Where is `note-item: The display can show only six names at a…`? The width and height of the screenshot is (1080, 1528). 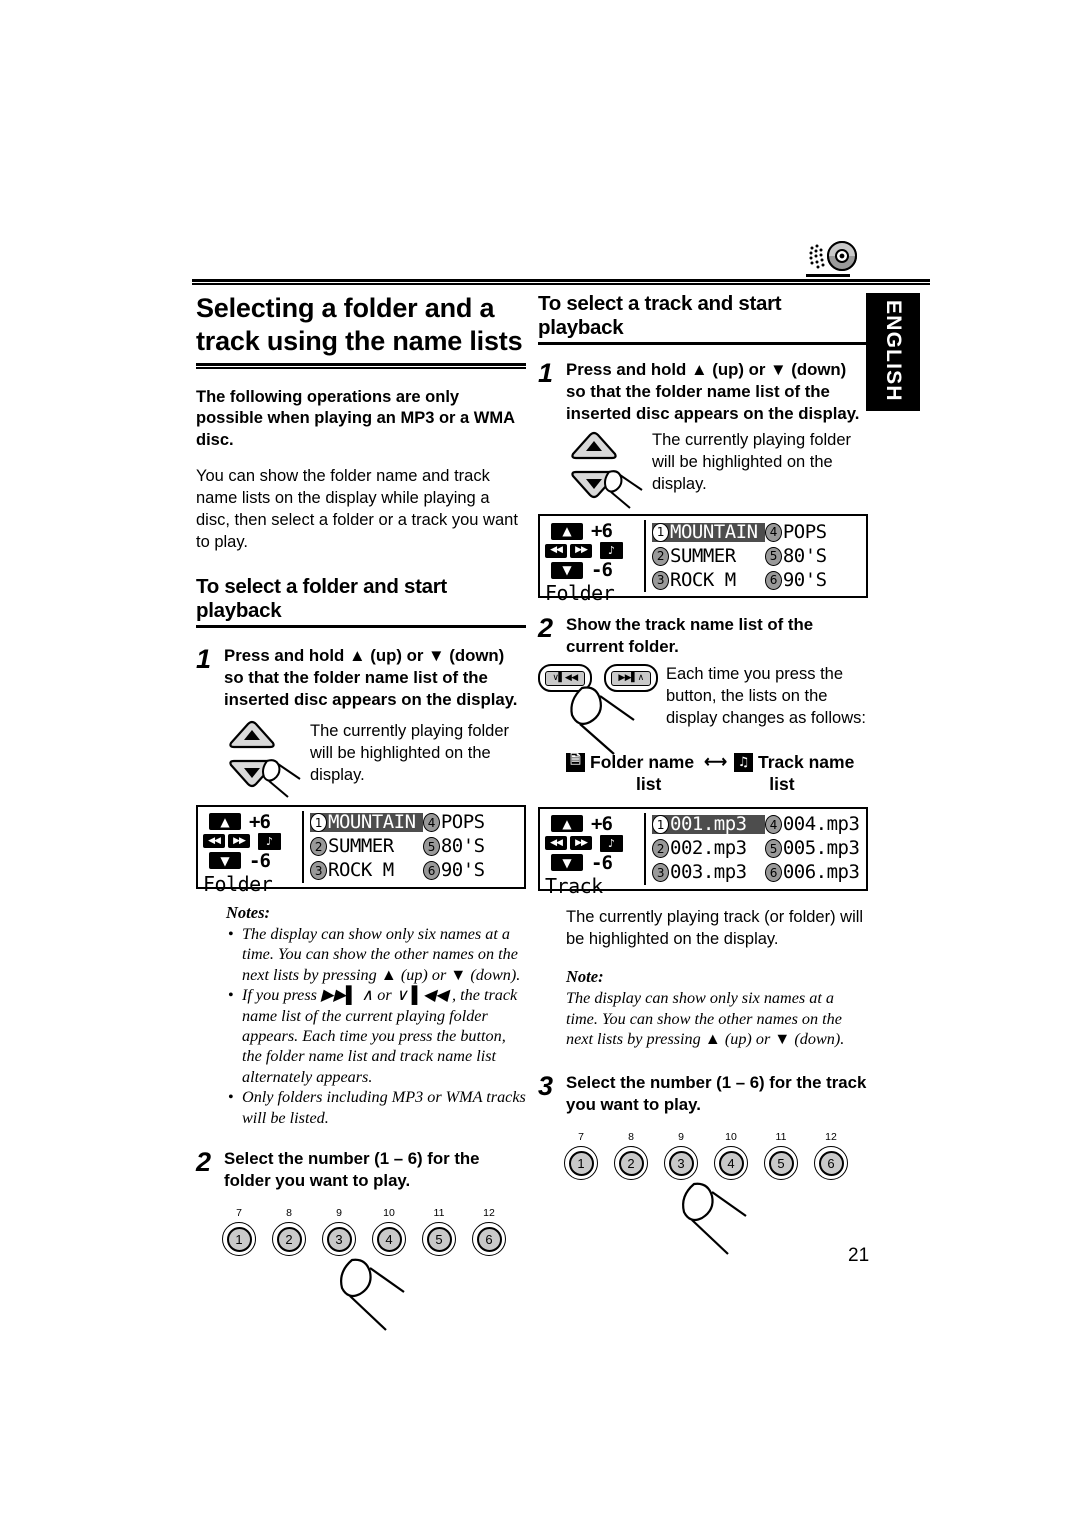
note-item: The display can show only six names at a… is located at coordinates (376, 954).